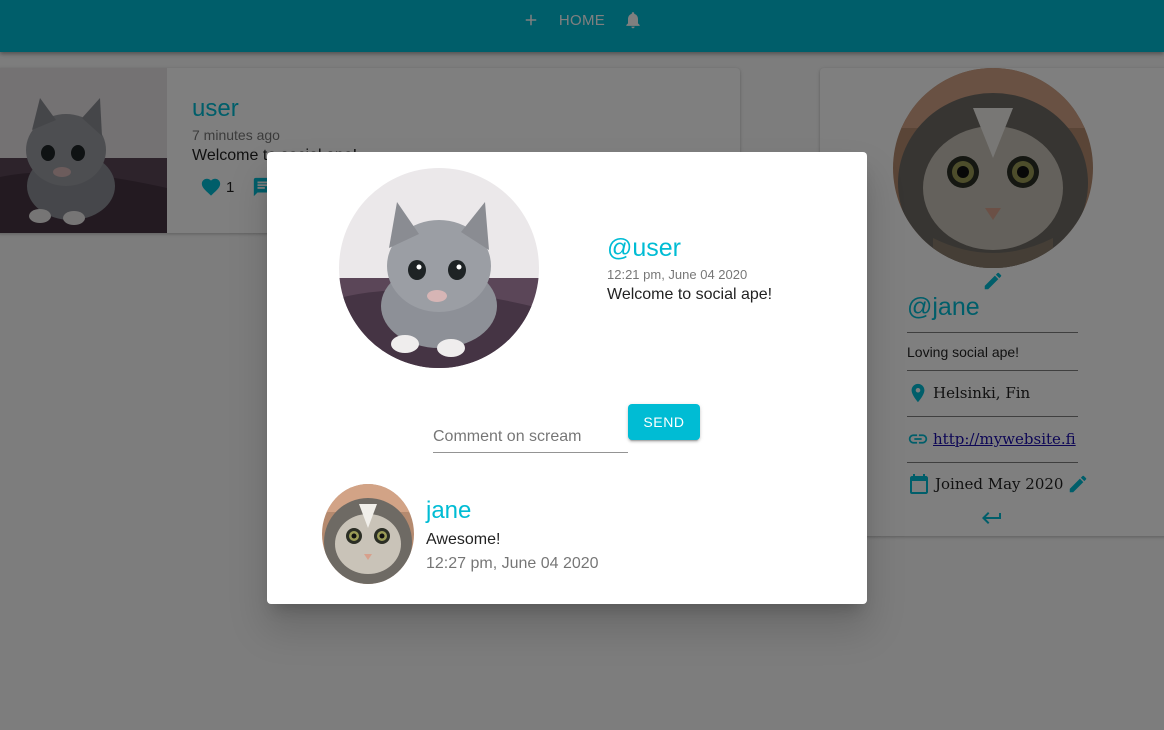 The image size is (1164, 730). I want to click on scream-user-avatar, so click(439, 268).